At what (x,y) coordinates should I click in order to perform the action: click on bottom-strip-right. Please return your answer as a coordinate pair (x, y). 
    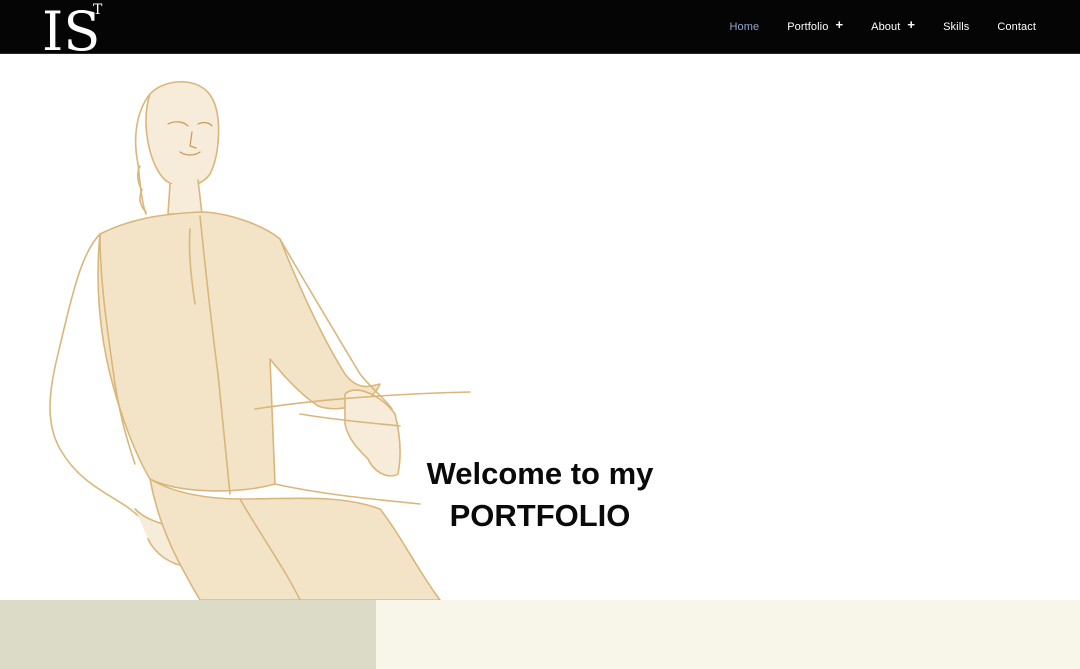
    Looking at the image, I should click on (728, 634).